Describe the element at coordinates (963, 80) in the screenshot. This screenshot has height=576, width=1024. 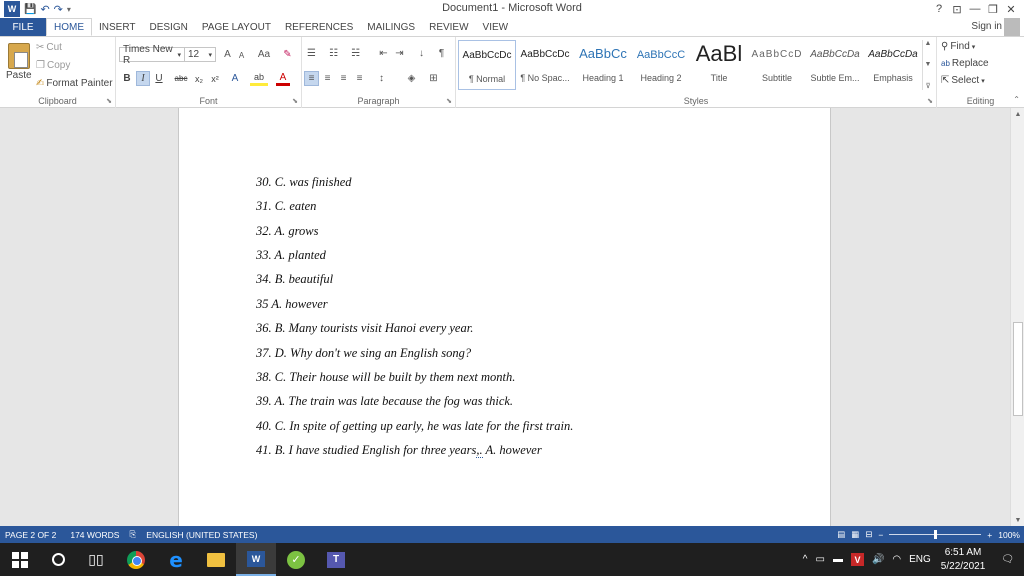
I see `select-button: ⇱ Select ▾` at that location.